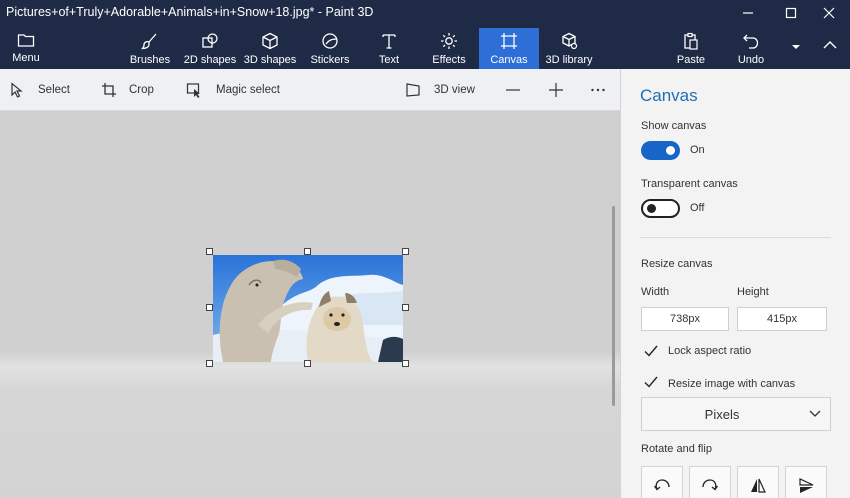 The image size is (850, 498). I want to click on resize-handle-bottom-left, so click(209, 363).